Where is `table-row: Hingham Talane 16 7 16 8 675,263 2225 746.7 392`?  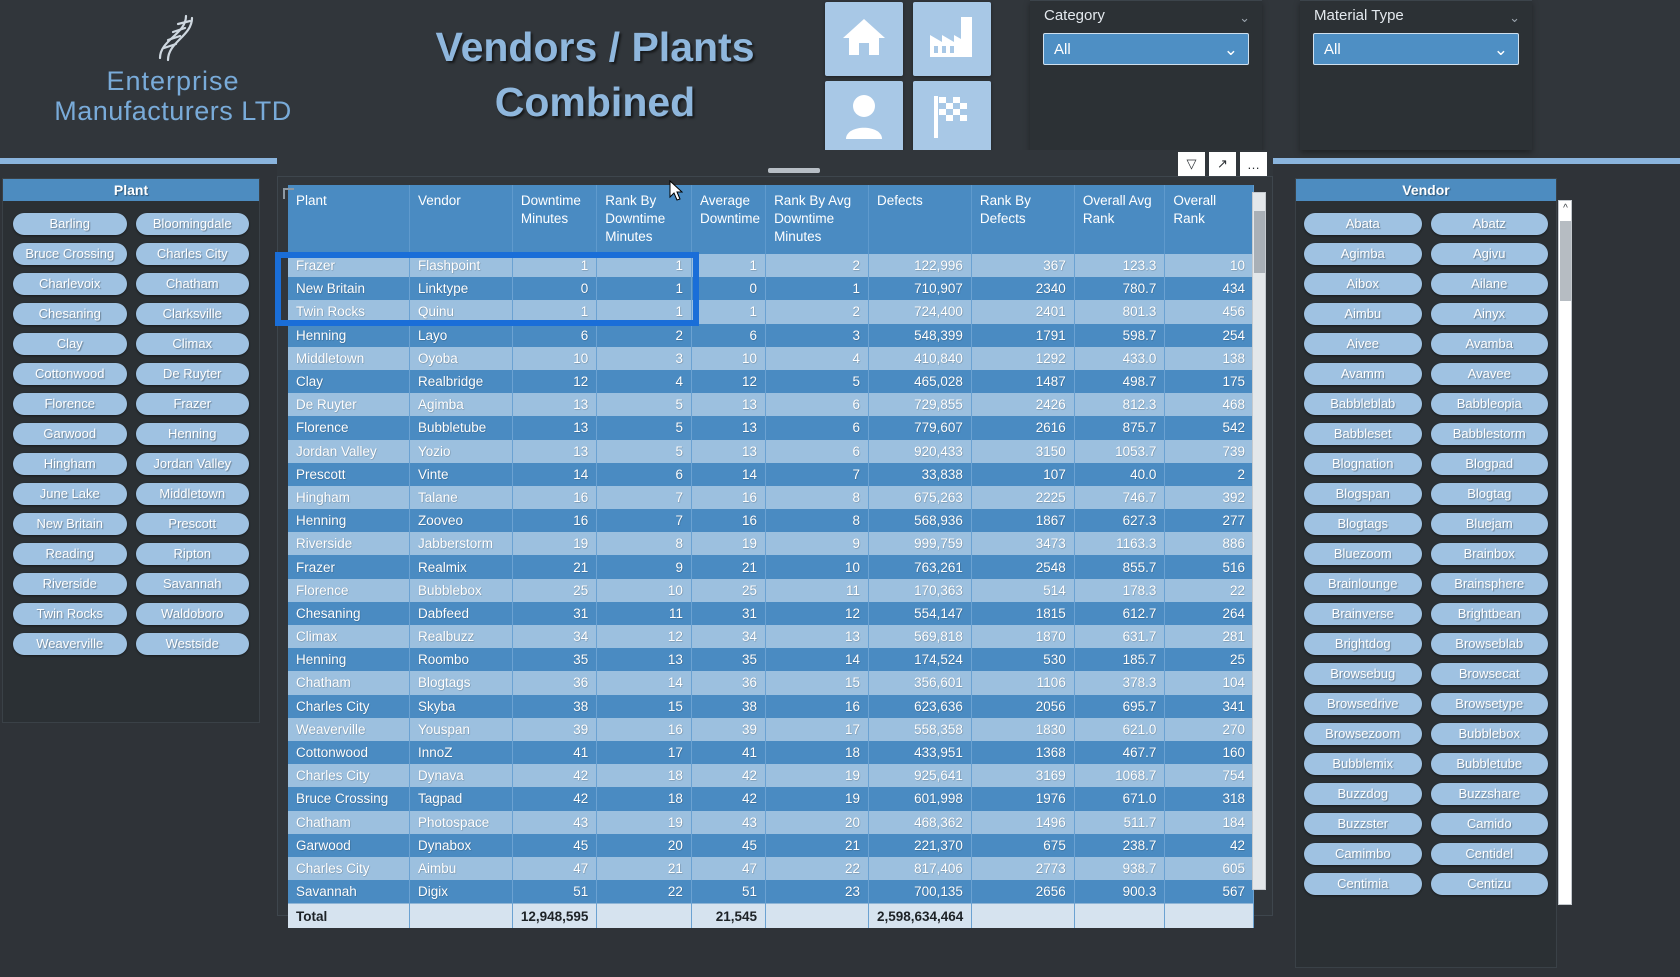 table-row: Hingham Talane 16 7 16 8 675,263 2225 746.7 392 is located at coordinates (771, 497).